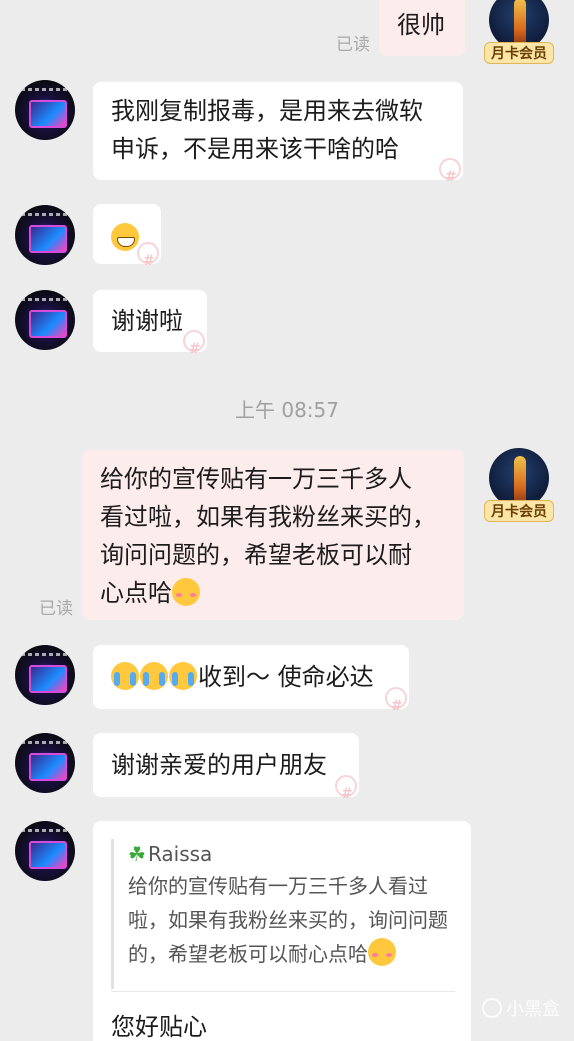 This screenshot has width=574, height=1041. What do you see at coordinates (256, 479) in the screenshot?
I see `message-text-line: 给你的宣传贴有一万三千多人` at bounding box center [256, 479].